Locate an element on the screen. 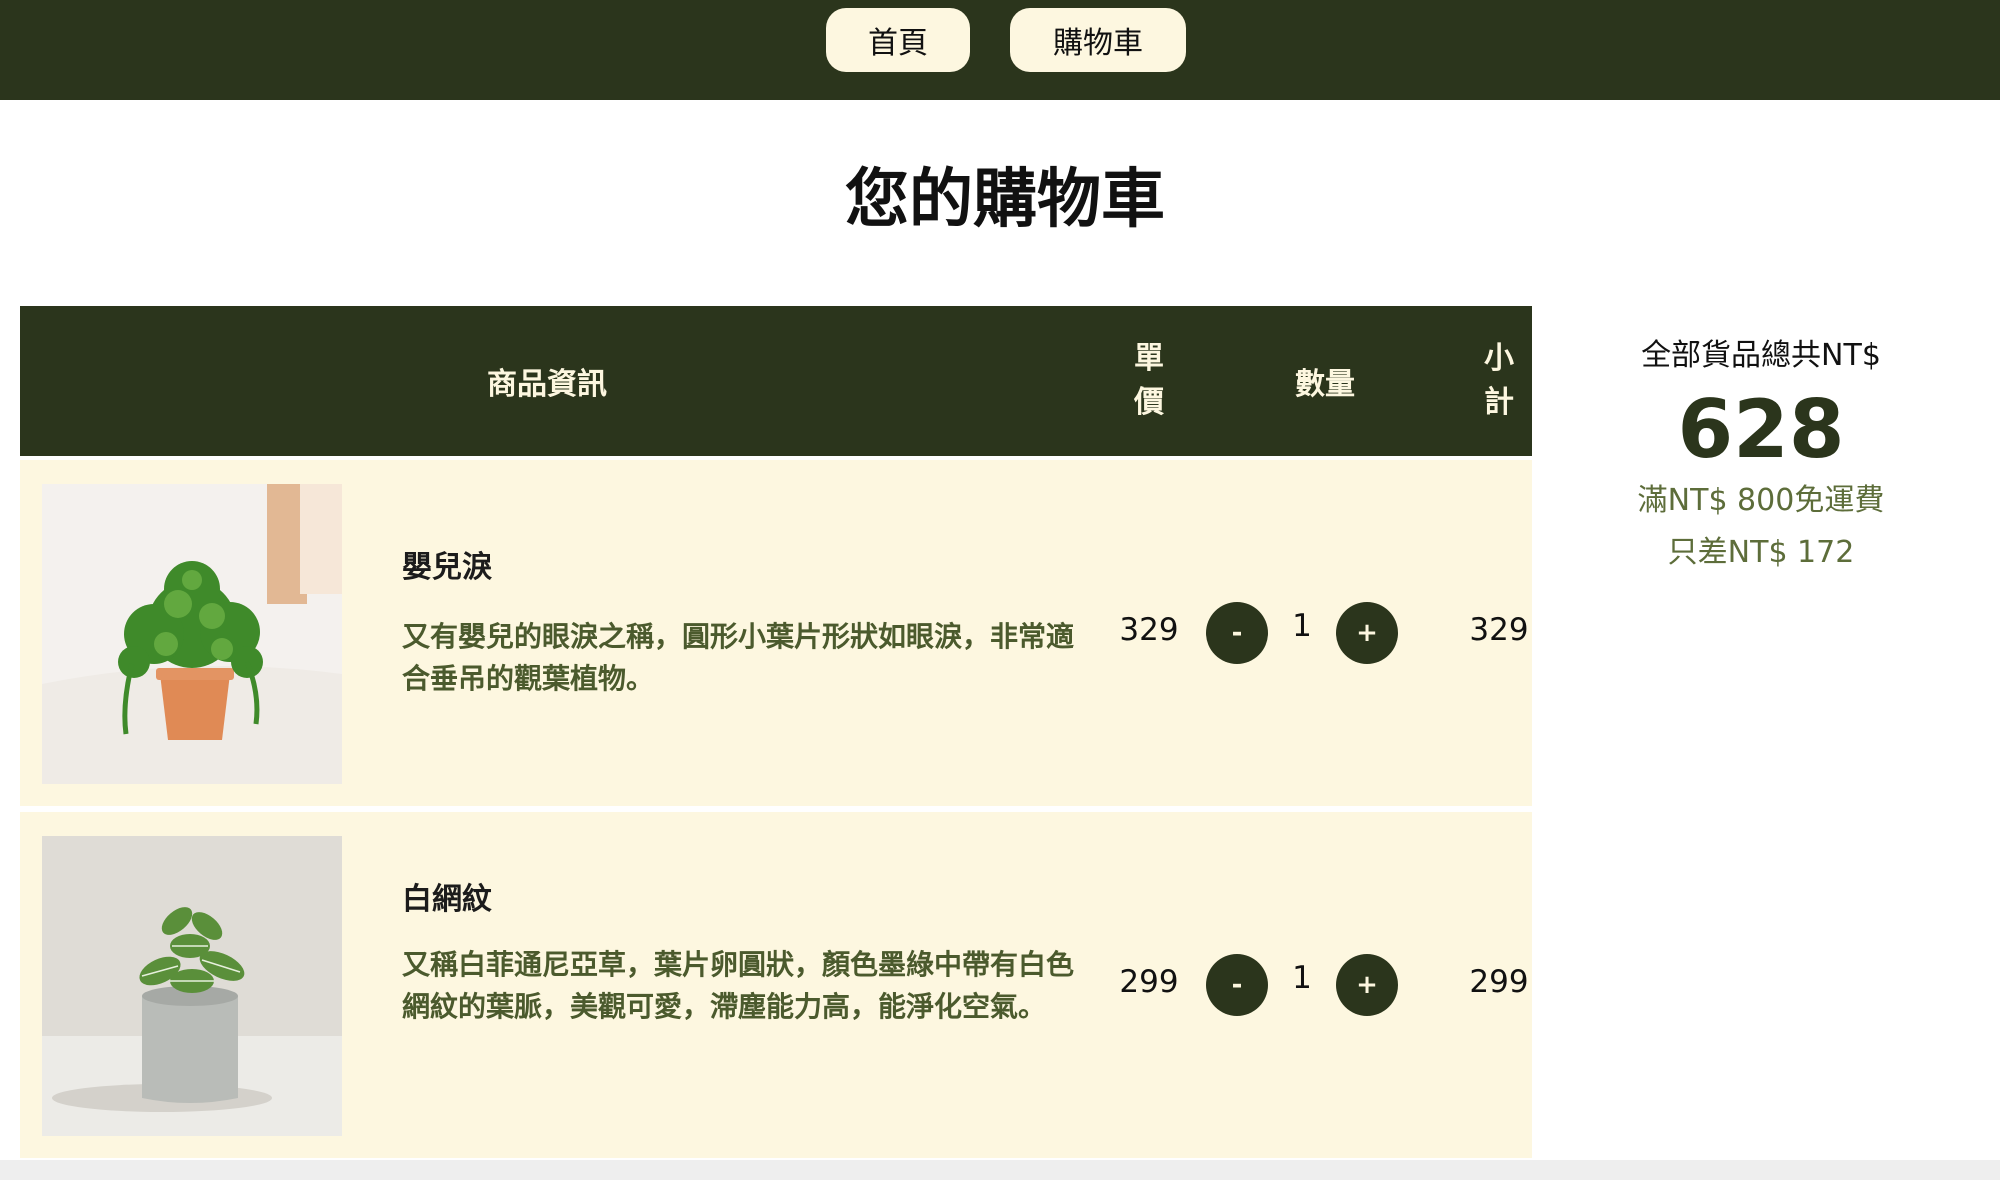  header-subtotal-line1: 小 is located at coordinates (1499, 358).